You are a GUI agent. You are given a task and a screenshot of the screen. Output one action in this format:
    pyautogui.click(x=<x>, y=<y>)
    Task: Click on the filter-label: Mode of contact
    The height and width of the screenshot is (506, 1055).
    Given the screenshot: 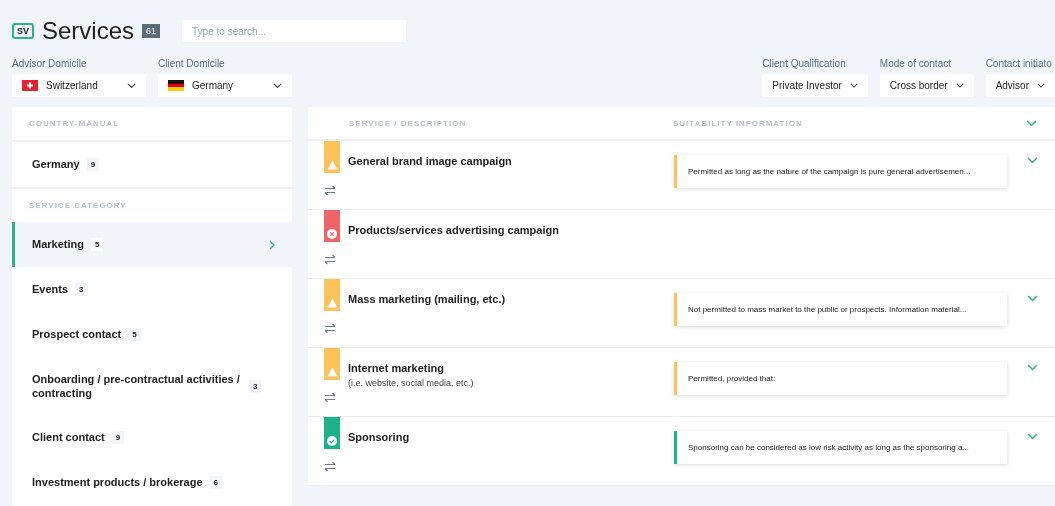 What is the action you would take?
    pyautogui.click(x=915, y=63)
    